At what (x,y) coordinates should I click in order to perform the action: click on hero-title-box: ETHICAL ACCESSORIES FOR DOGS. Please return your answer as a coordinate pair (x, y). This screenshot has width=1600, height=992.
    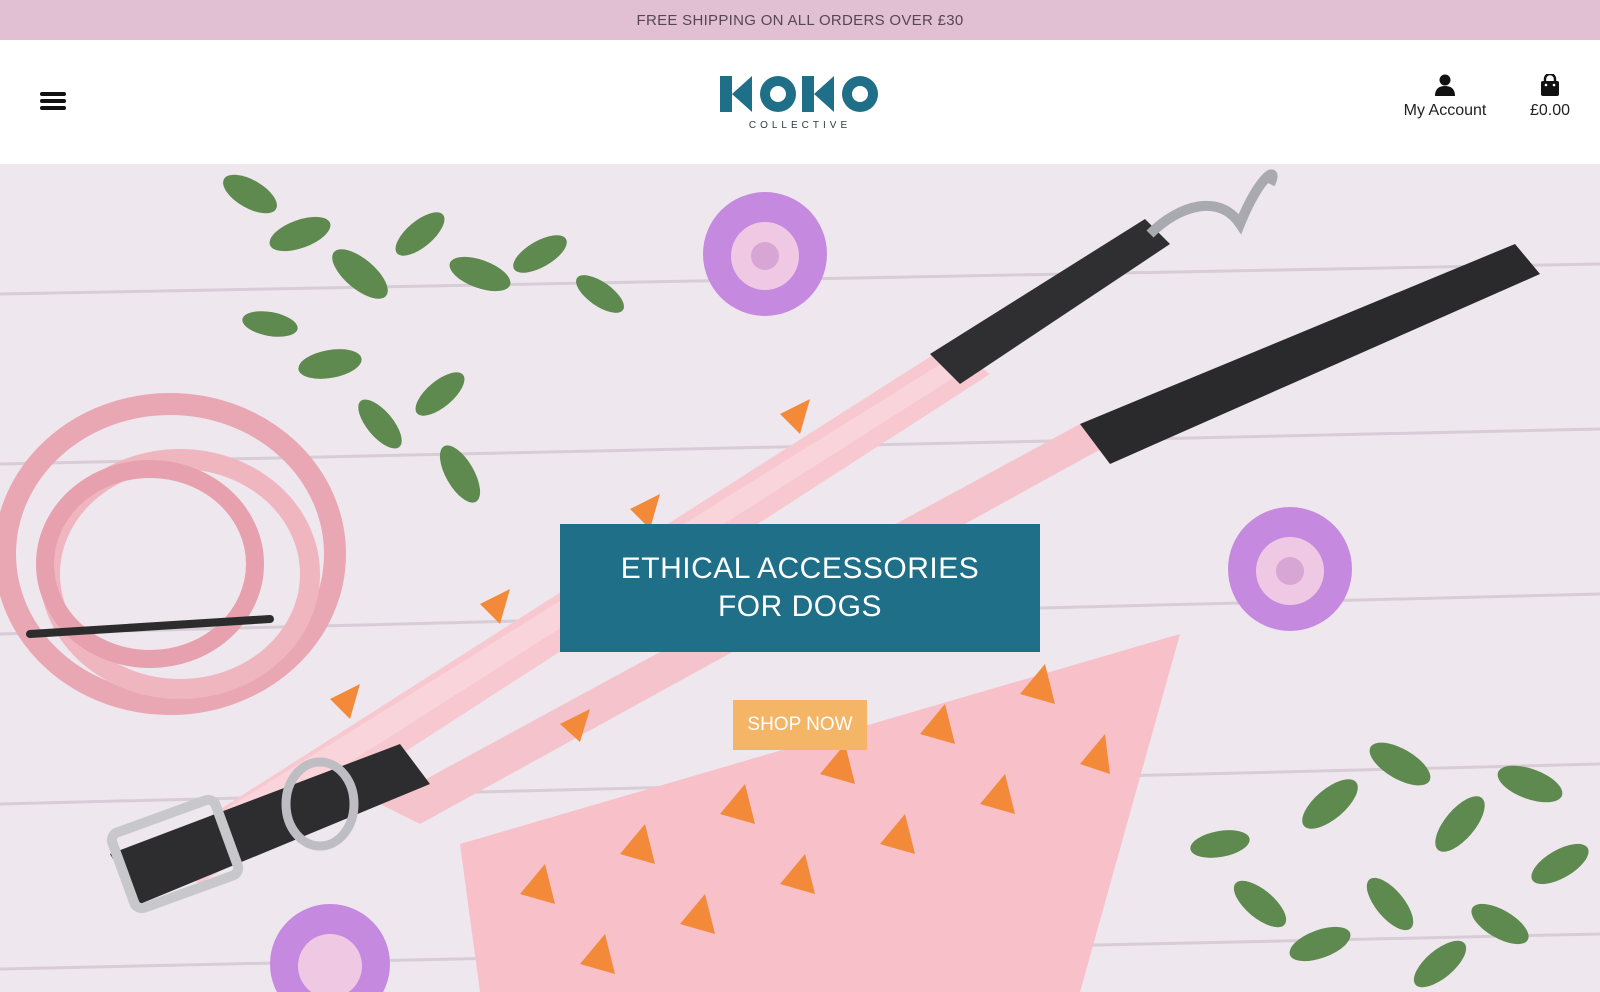
    Looking at the image, I should click on (800, 588).